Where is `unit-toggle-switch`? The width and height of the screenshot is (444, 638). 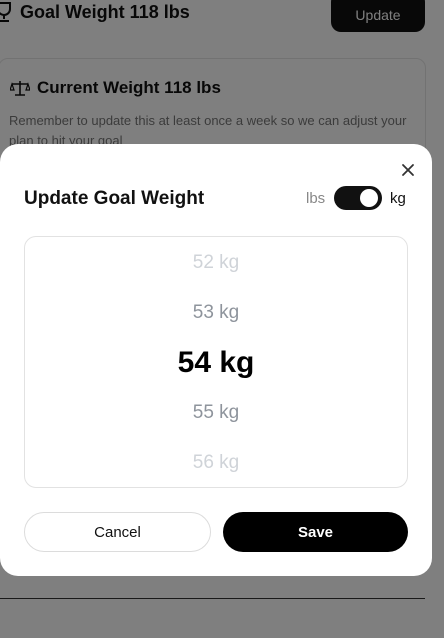 unit-toggle-switch is located at coordinates (358, 198).